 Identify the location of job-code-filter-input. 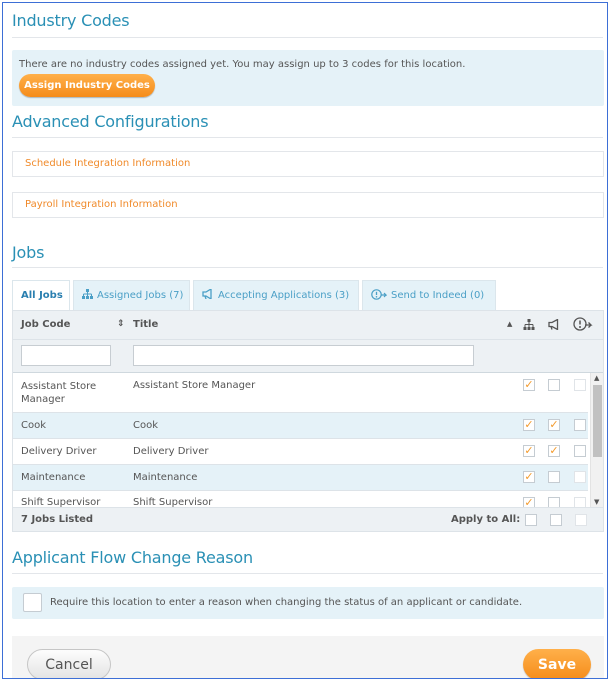
(66, 355).